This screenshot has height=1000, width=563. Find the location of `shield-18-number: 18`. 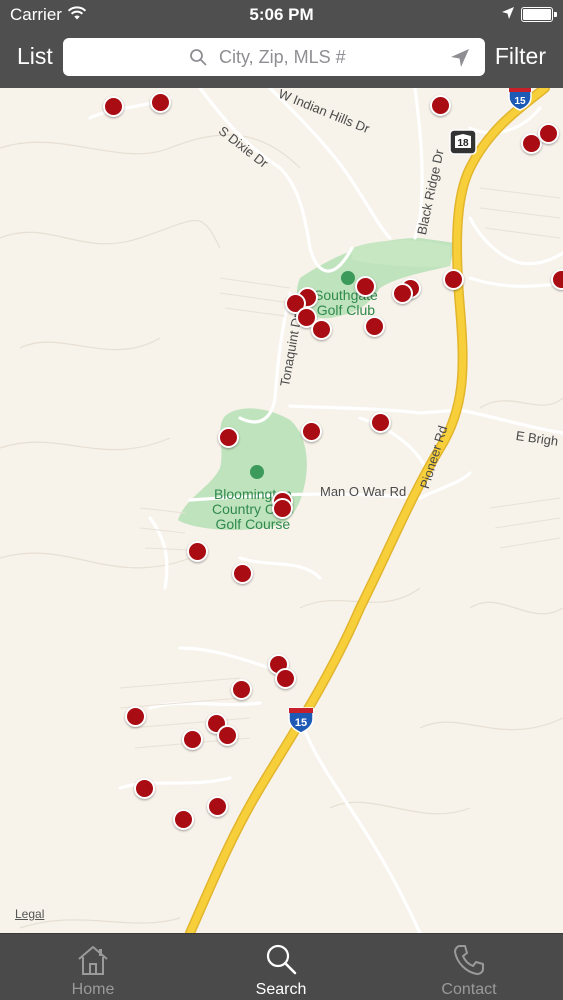

shield-18-number: 18 is located at coordinates (463, 143).